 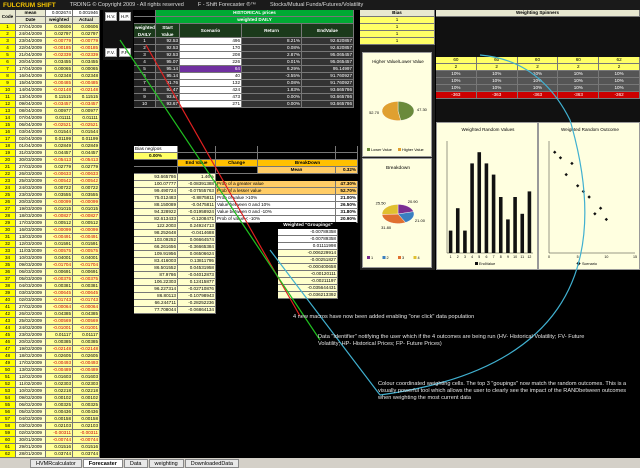 I want to click on tab-hvmrcalculator: HVMRcalculator, so click(x=56, y=463).